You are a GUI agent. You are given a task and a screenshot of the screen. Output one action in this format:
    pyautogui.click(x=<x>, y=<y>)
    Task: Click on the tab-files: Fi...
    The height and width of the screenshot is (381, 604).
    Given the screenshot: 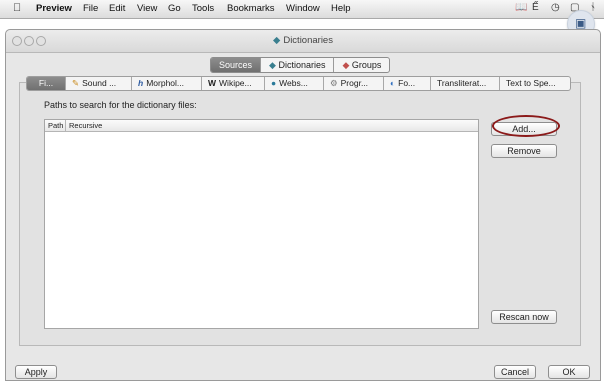 What is the action you would take?
    pyautogui.click(x=46, y=83)
    